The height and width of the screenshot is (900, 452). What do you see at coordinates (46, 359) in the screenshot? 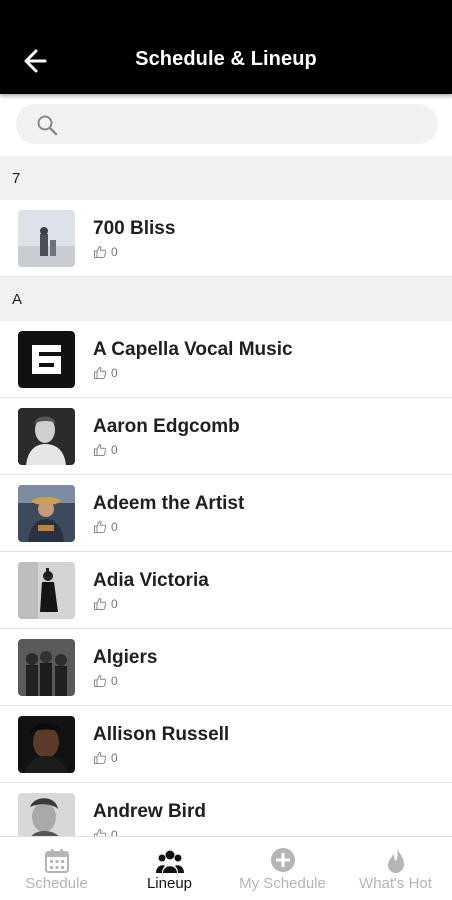
I see `artist-logo` at bounding box center [46, 359].